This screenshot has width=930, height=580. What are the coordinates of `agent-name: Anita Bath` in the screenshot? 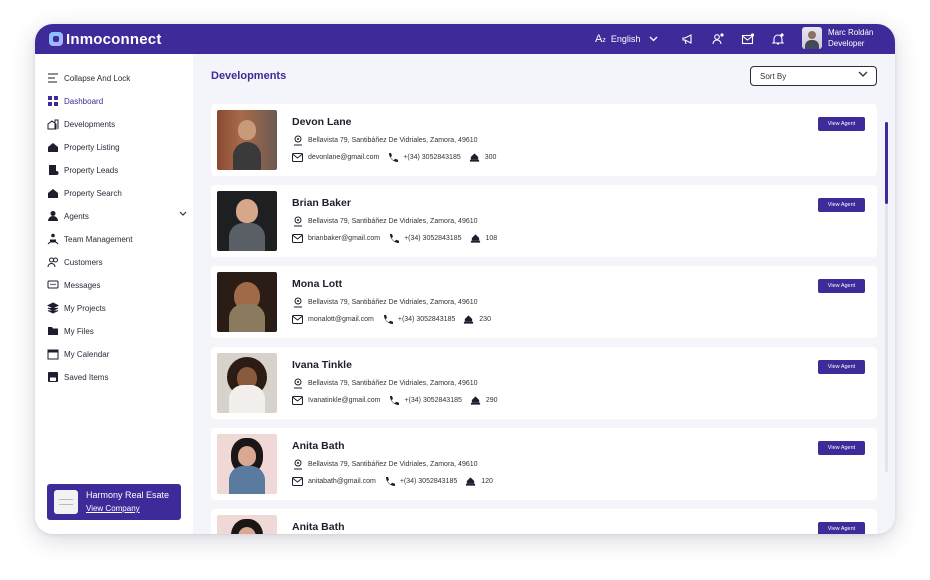 It's located at (318, 527).